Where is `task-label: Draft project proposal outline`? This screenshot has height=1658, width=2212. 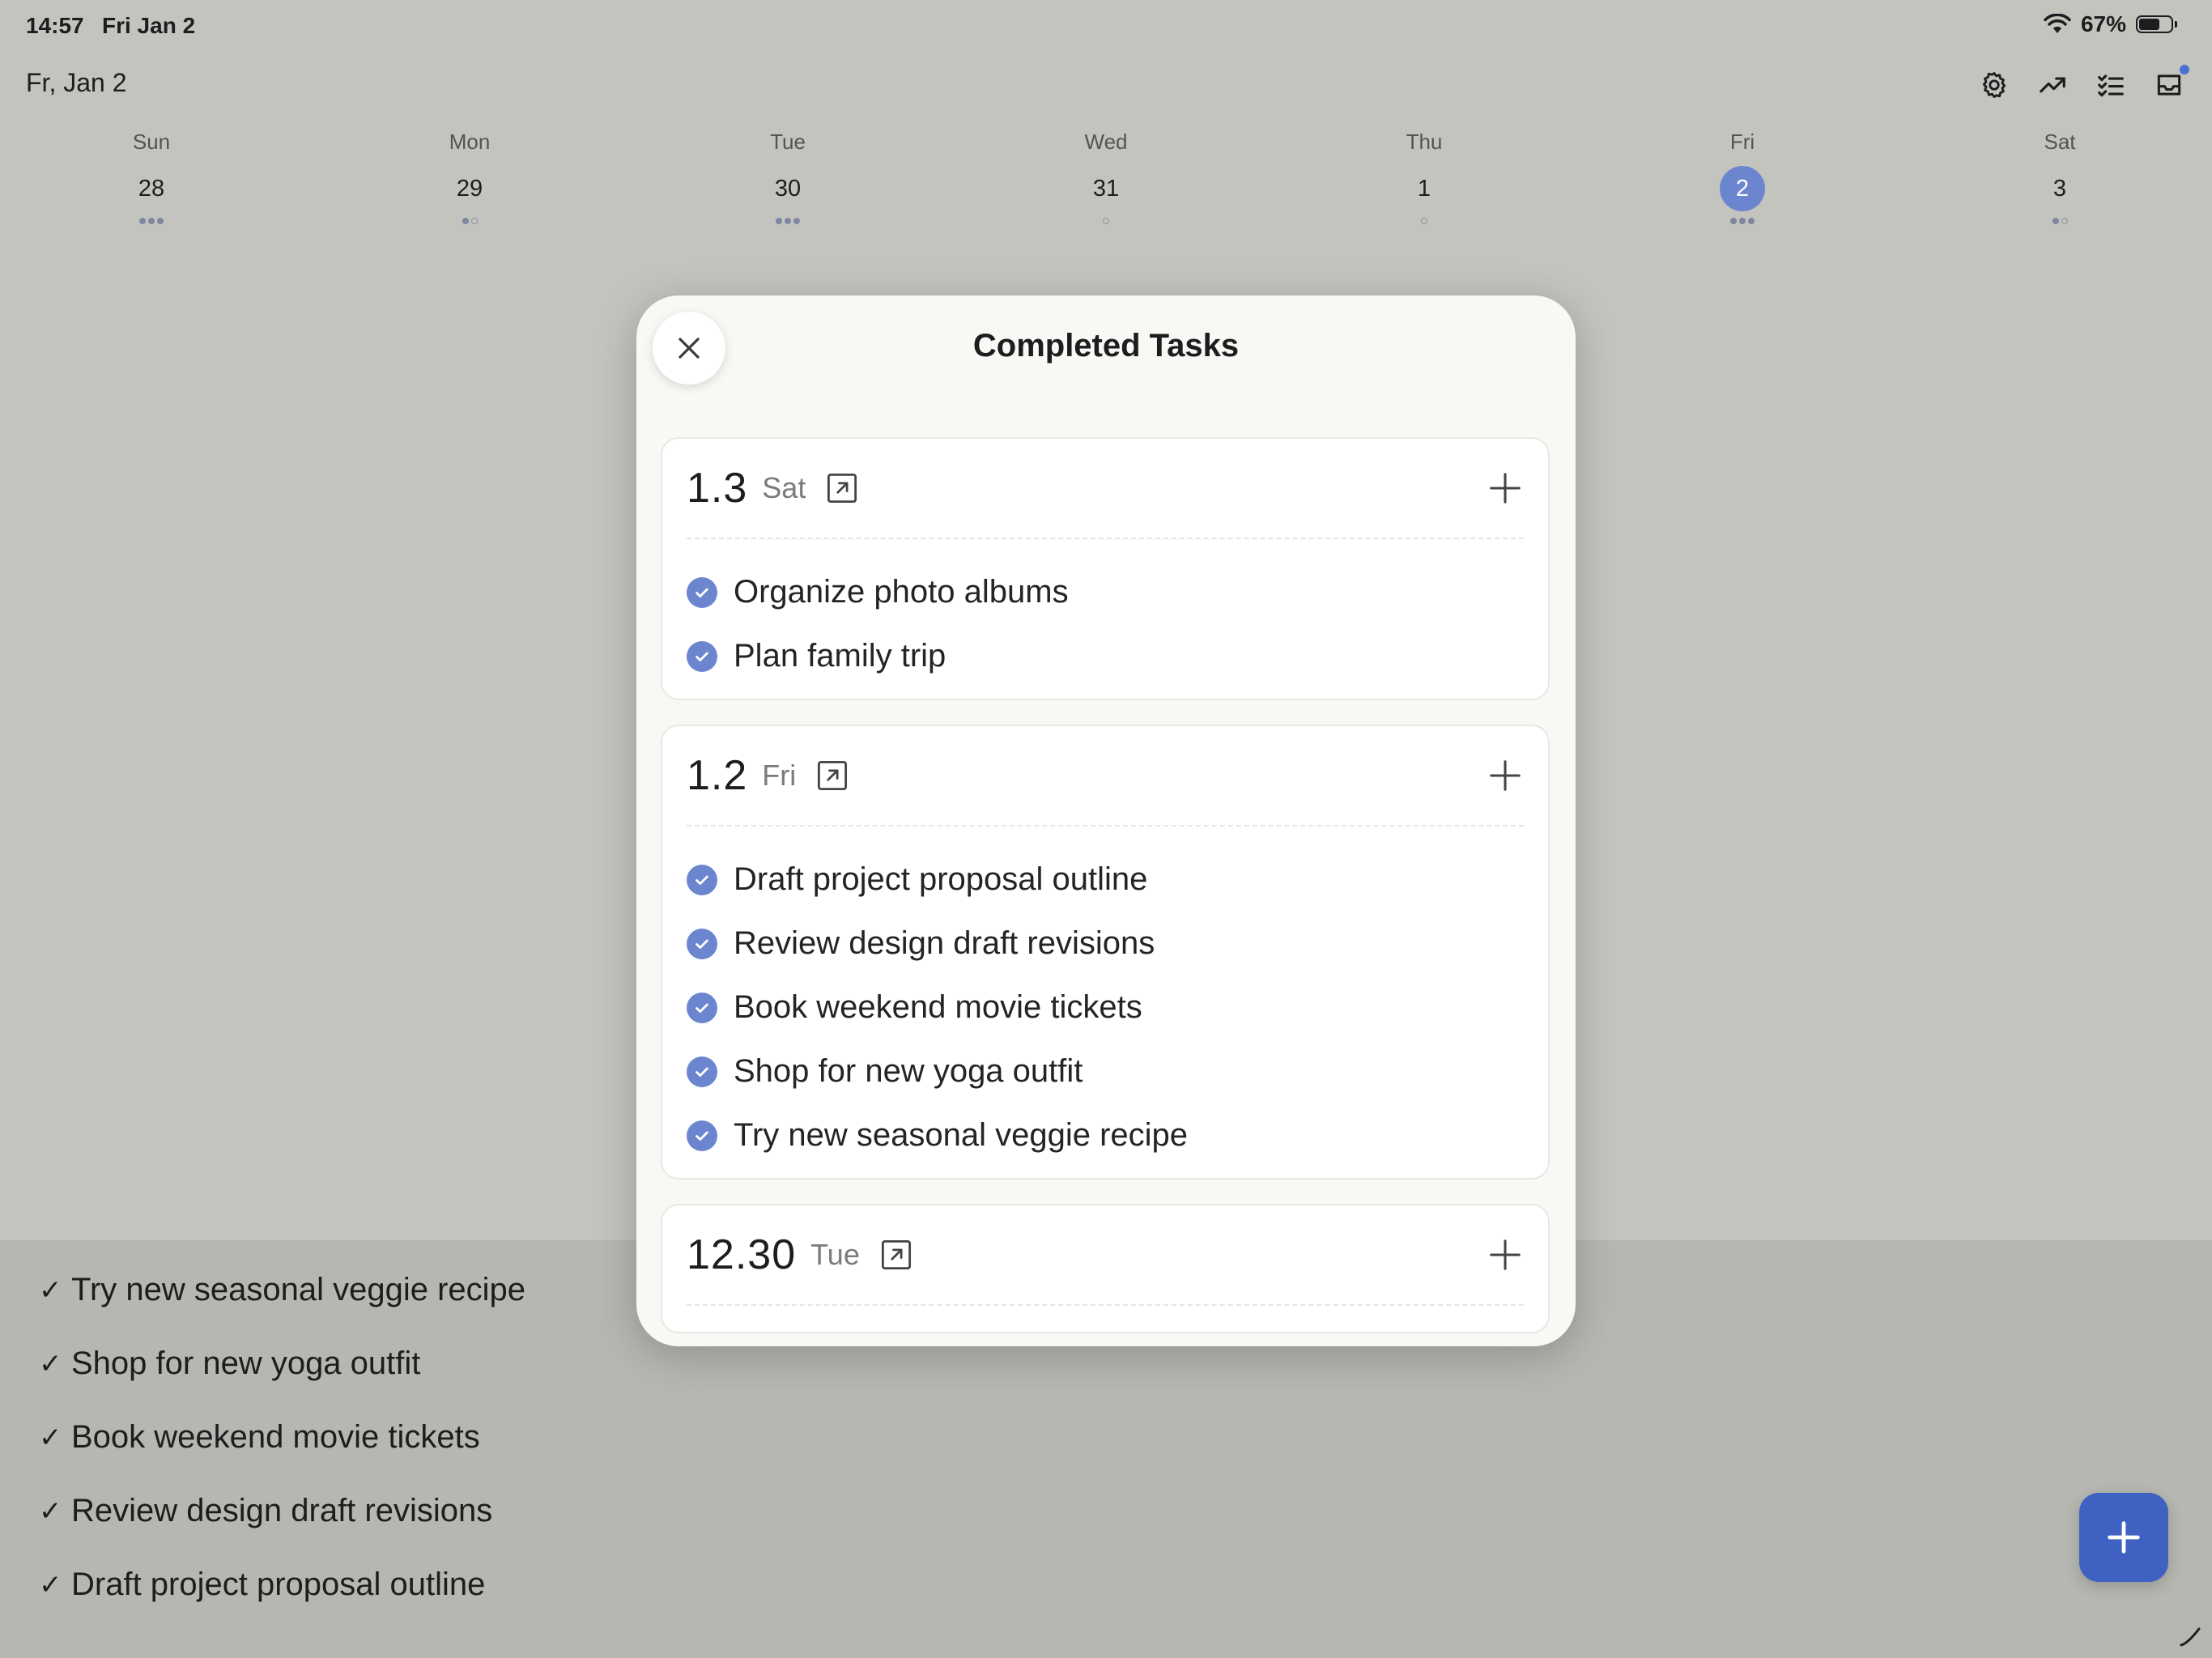 task-label: Draft project proposal outline is located at coordinates (941, 879).